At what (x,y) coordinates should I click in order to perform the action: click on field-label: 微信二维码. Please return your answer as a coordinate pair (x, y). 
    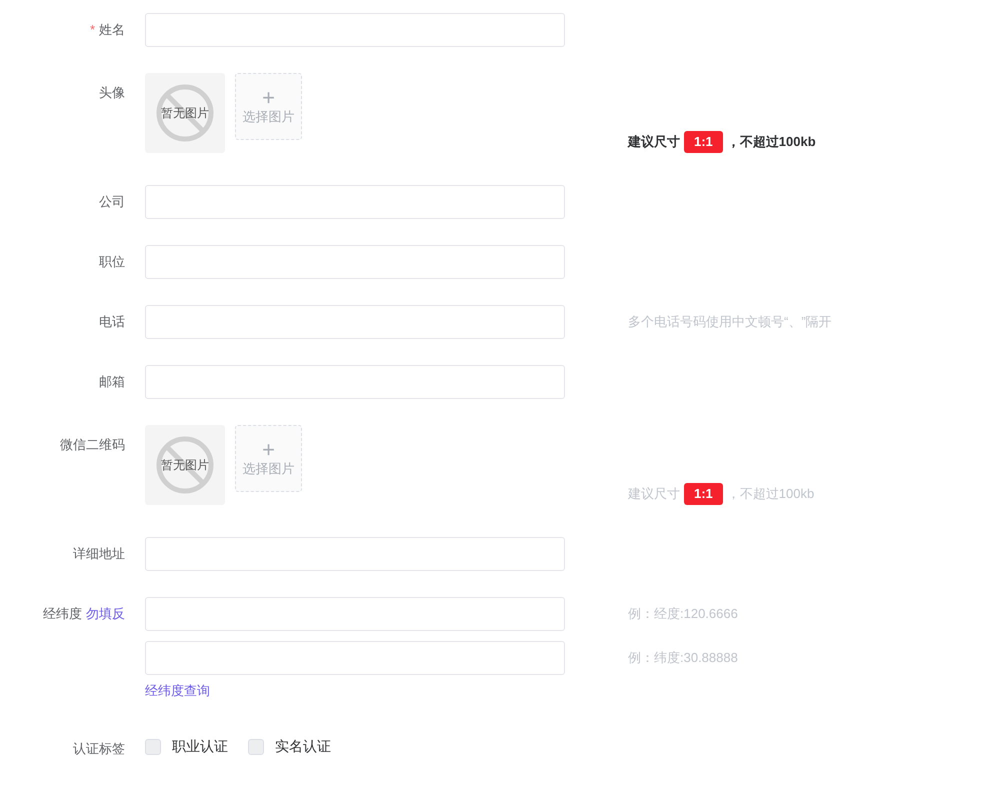
    Looking at the image, I should click on (92, 444).